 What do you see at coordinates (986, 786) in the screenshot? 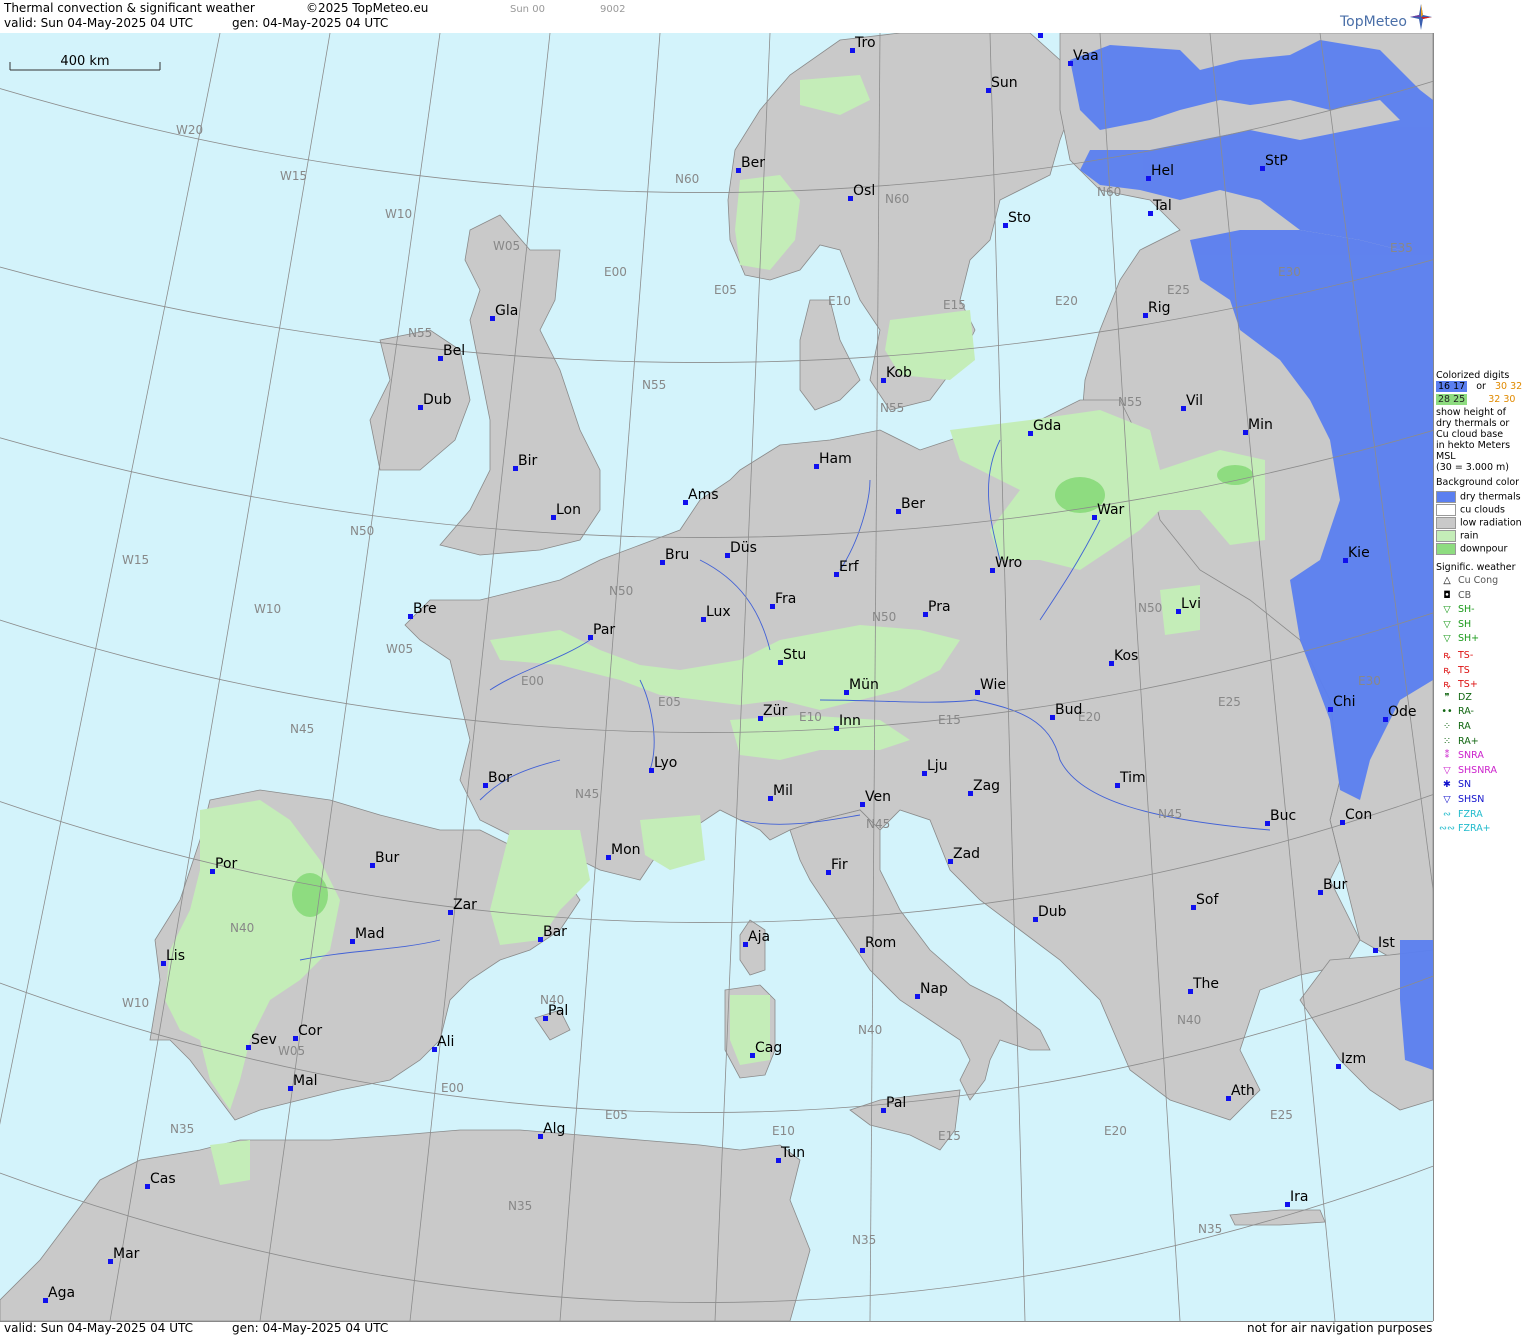
I see `city-label: Zag` at bounding box center [986, 786].